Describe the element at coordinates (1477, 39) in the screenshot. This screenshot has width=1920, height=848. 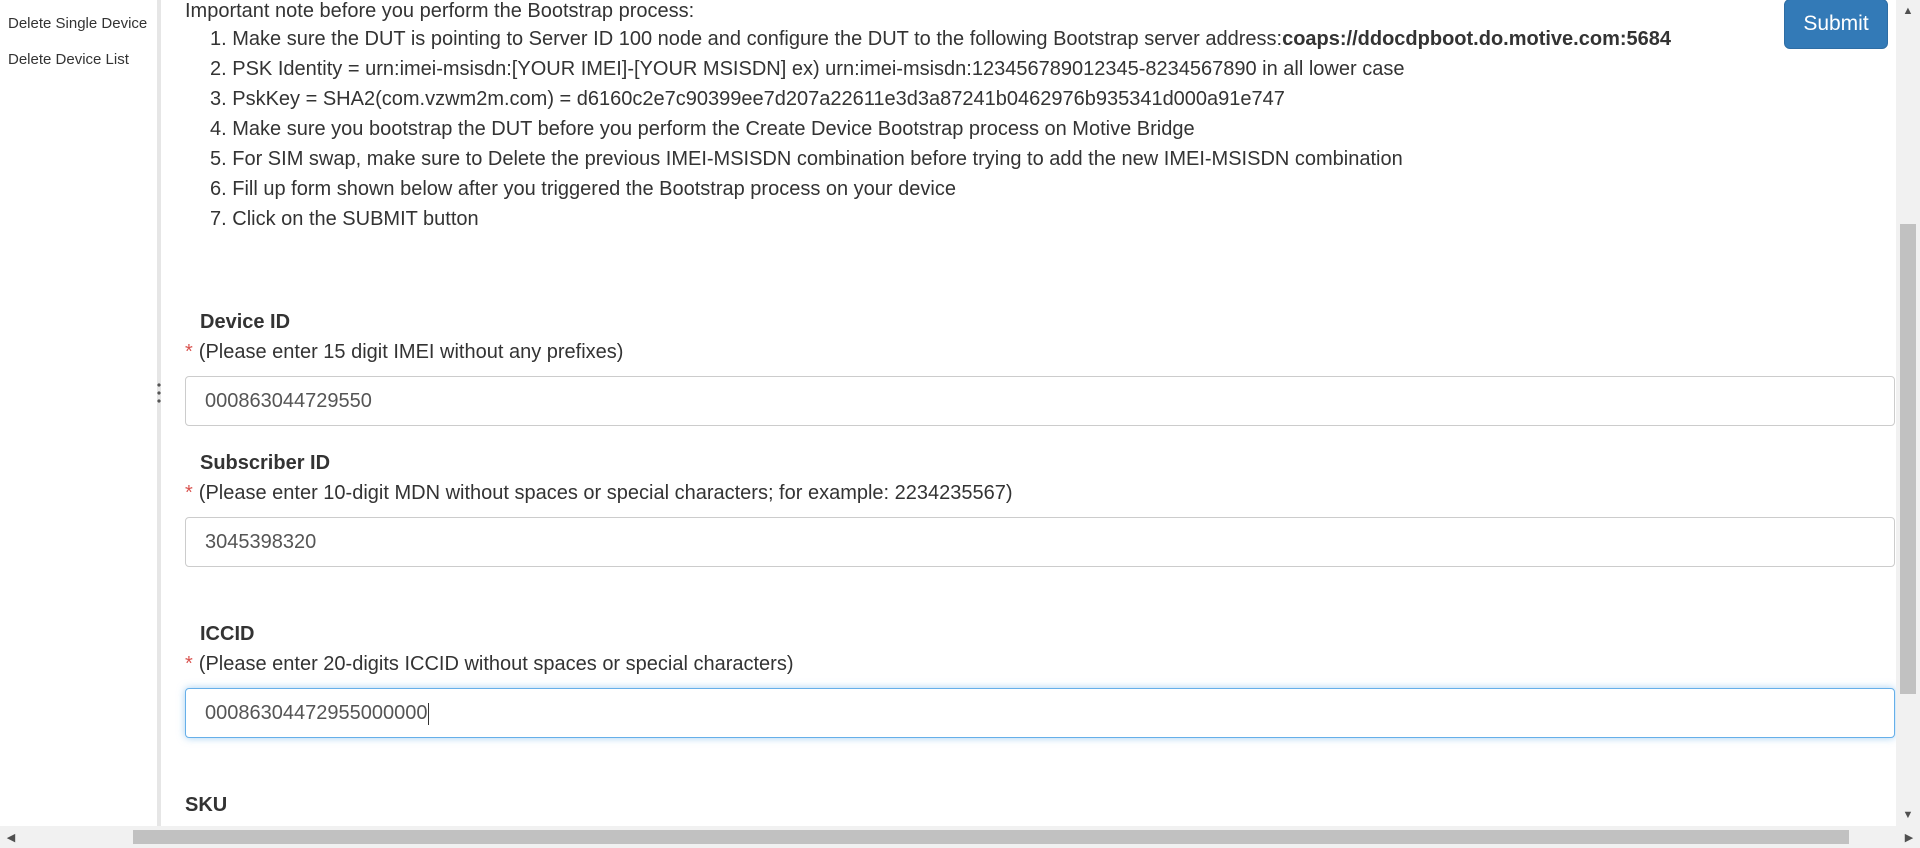
I see `bootstrap-server-address: coaps://ddocdpboot.do.motive.com:5684` at that location.